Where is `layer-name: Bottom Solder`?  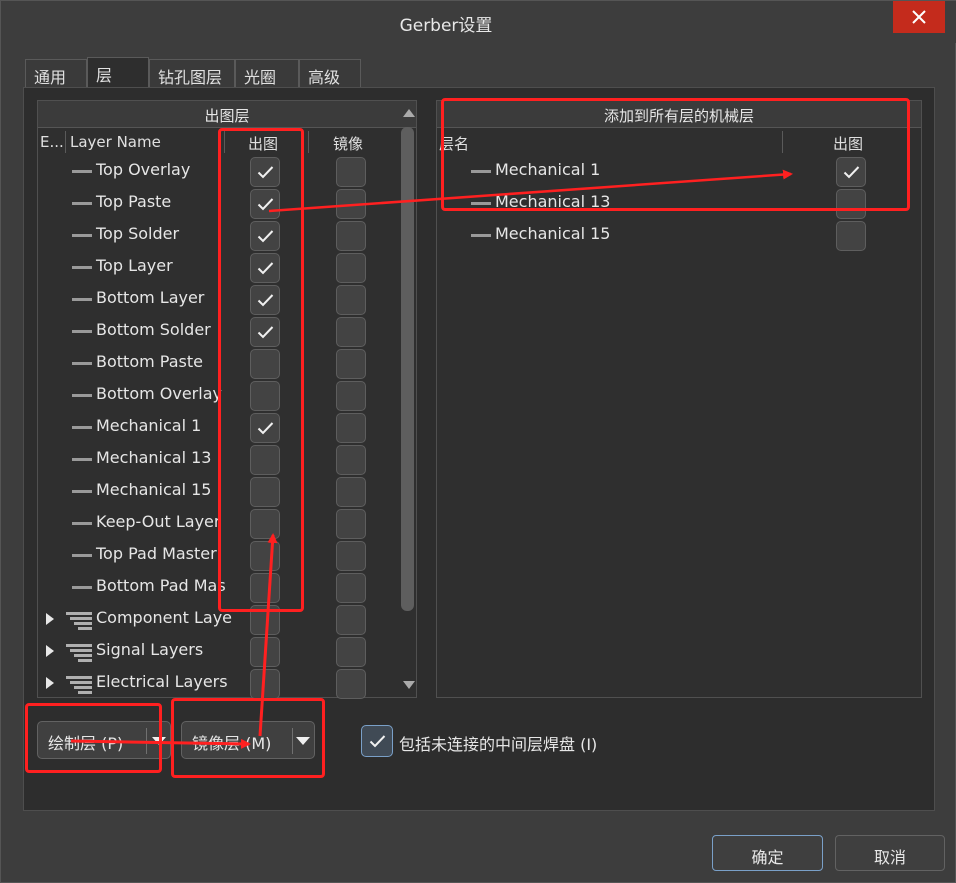 layer-name: Bottom Solder is located at coordinates (153, 329).